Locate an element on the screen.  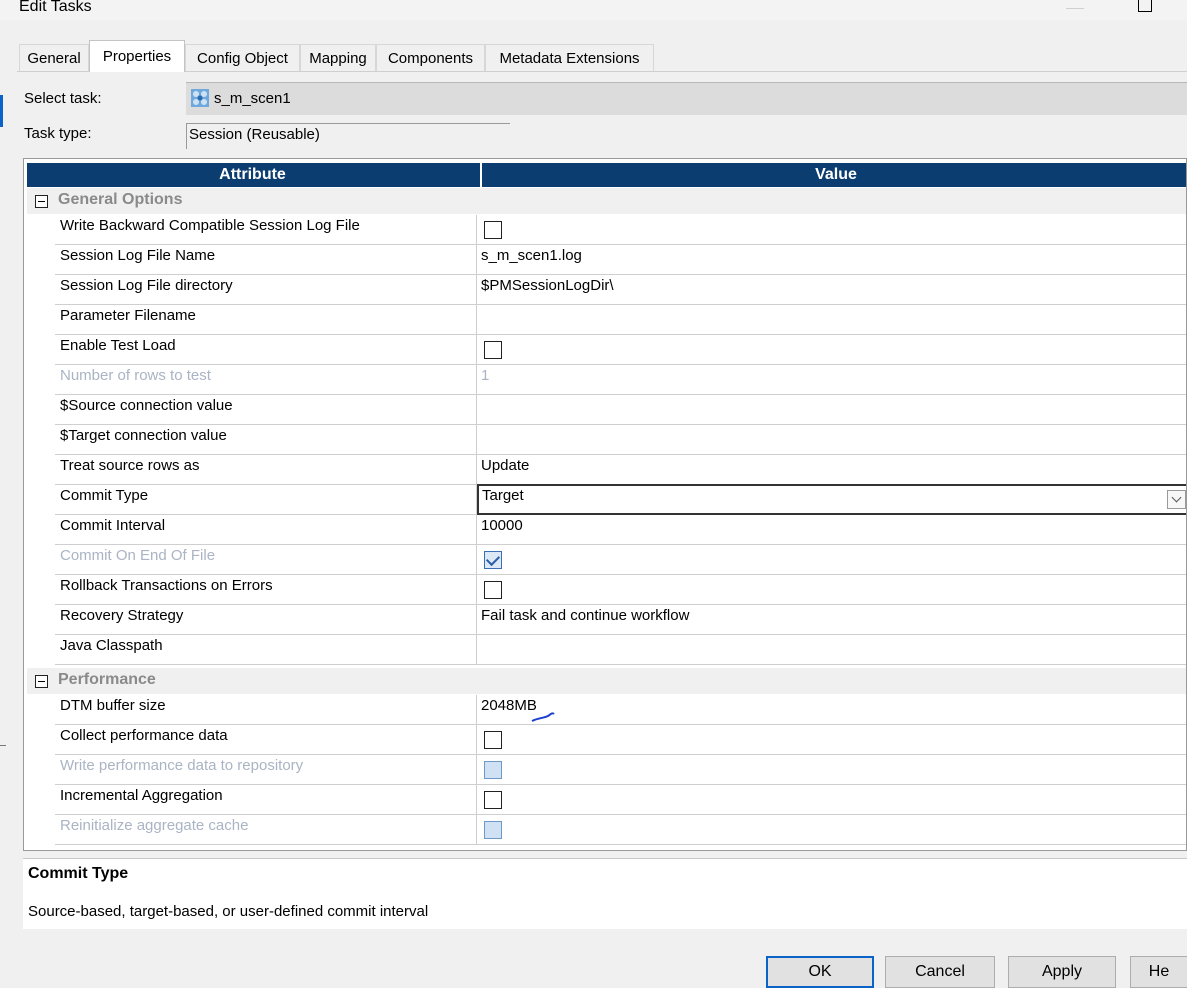
attribute-label: Number of rows to test is located at coordinates (266, 379).